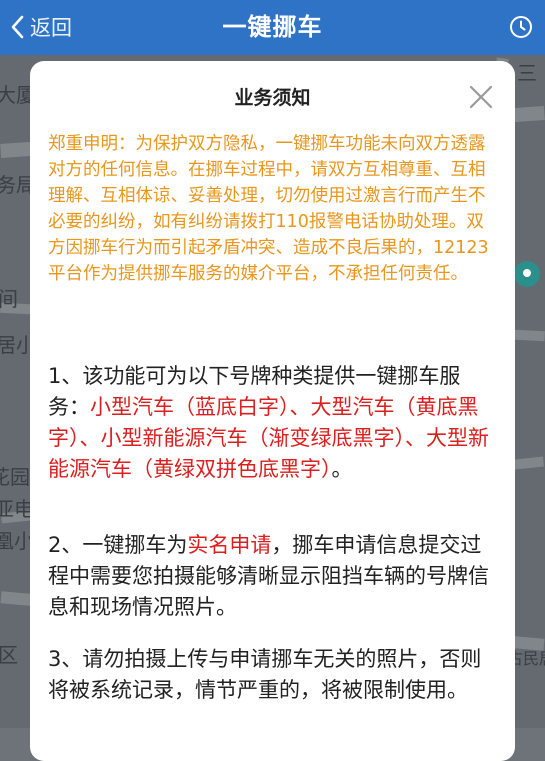  Describe the element at coordinates (229, 545) in the screenshot. I see `real-name-highlight: 实名申请` at that location.